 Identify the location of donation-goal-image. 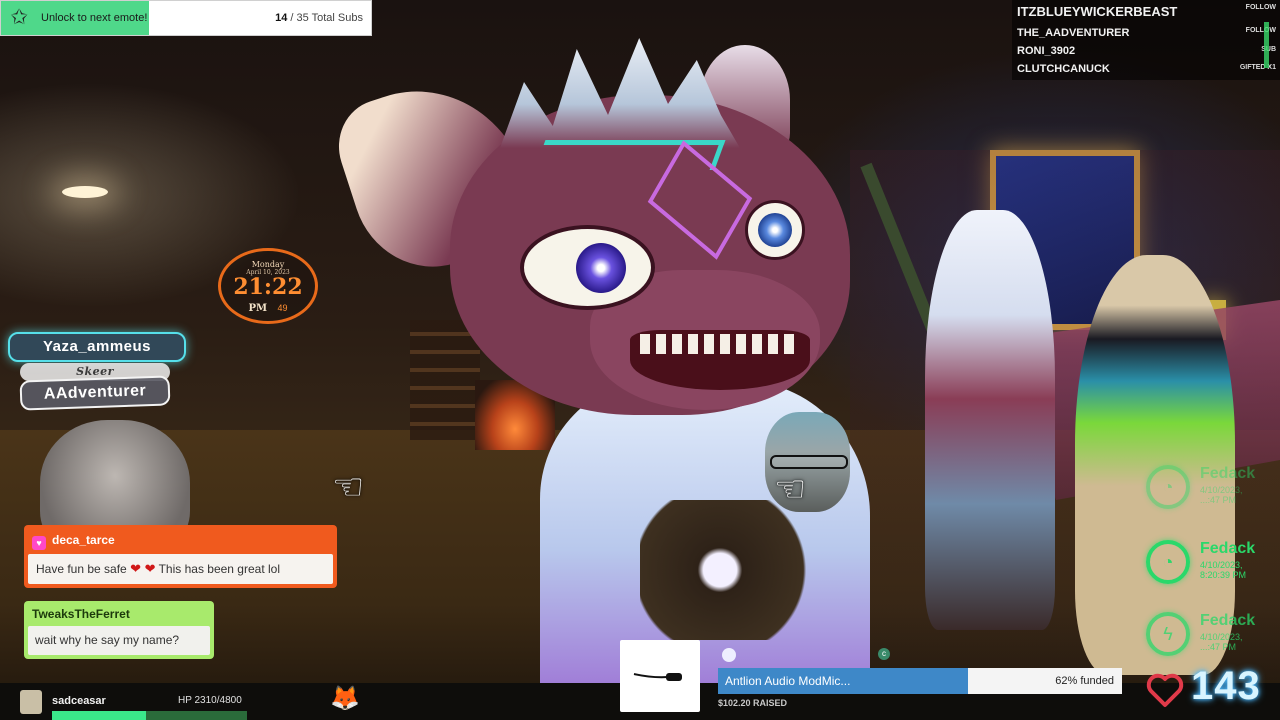
(660, 676).